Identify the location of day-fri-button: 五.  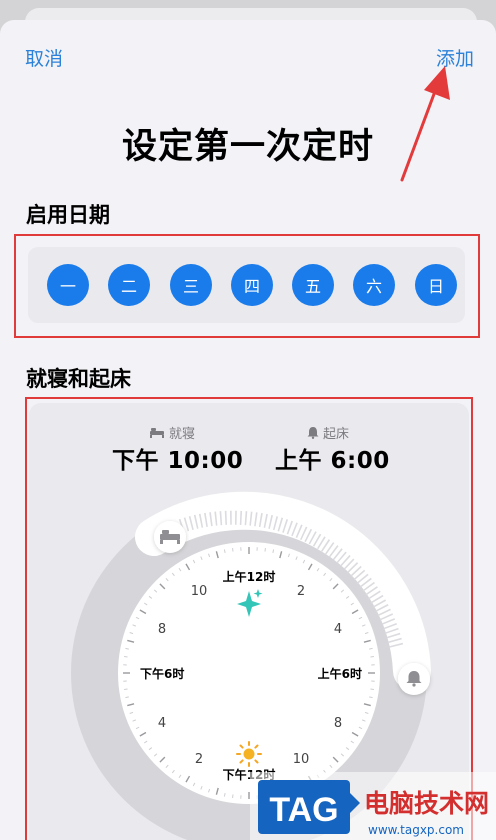
(313, 285).